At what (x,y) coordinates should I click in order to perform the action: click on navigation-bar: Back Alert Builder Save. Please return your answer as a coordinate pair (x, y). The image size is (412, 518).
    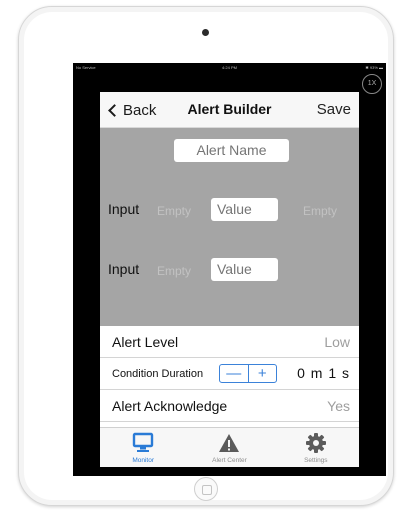
    Looking at the image, I should click on (229, 110).